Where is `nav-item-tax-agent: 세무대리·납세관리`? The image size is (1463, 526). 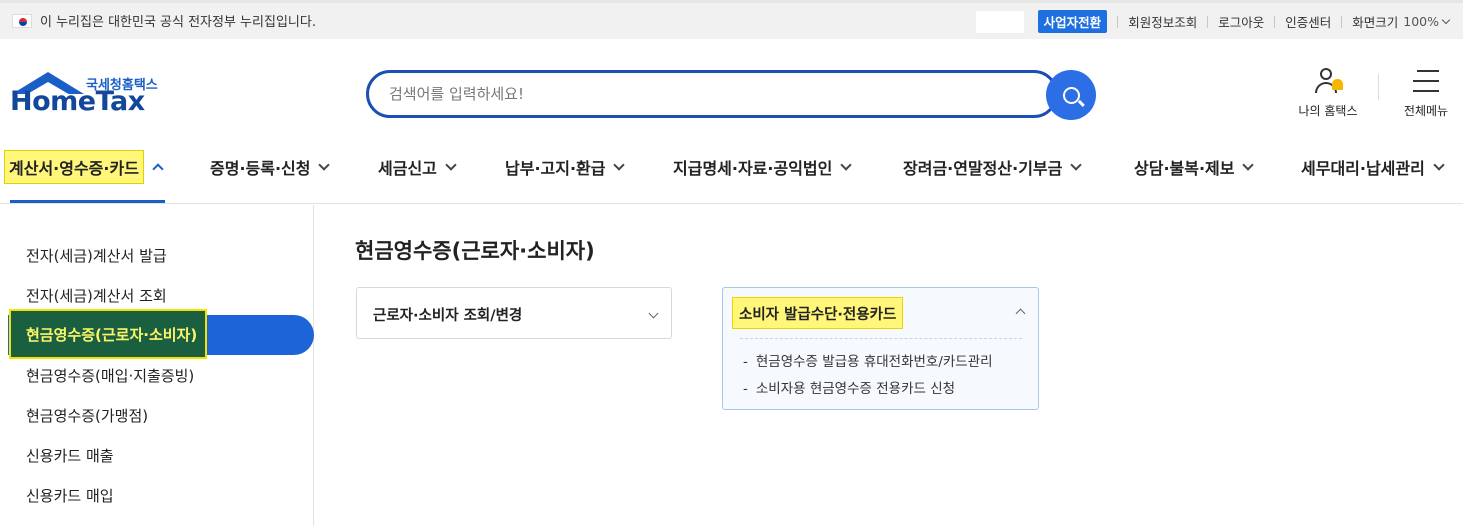
nav-item-tax-agent: 세무대리·납세관리 is located at coordinates (1373, 167).